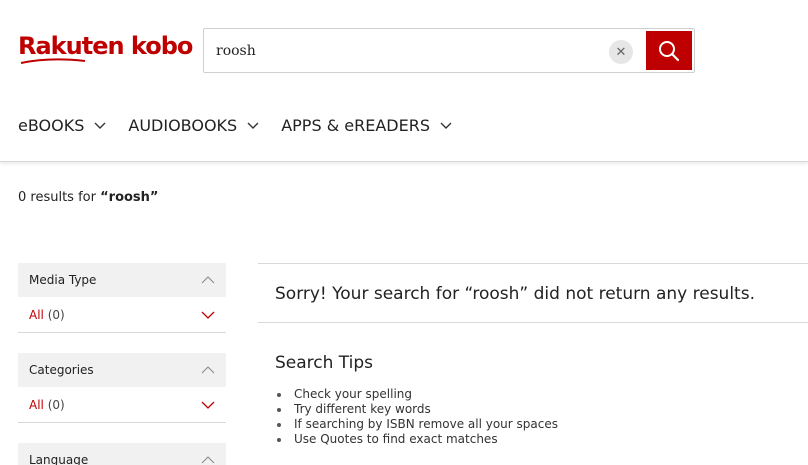 This screenshot has width=808, height=465. What do you see at coordinates (105, 46) in the screenshot?
I see `kobo-logo: Rakuten kobo` at bounding box center [105, 46].